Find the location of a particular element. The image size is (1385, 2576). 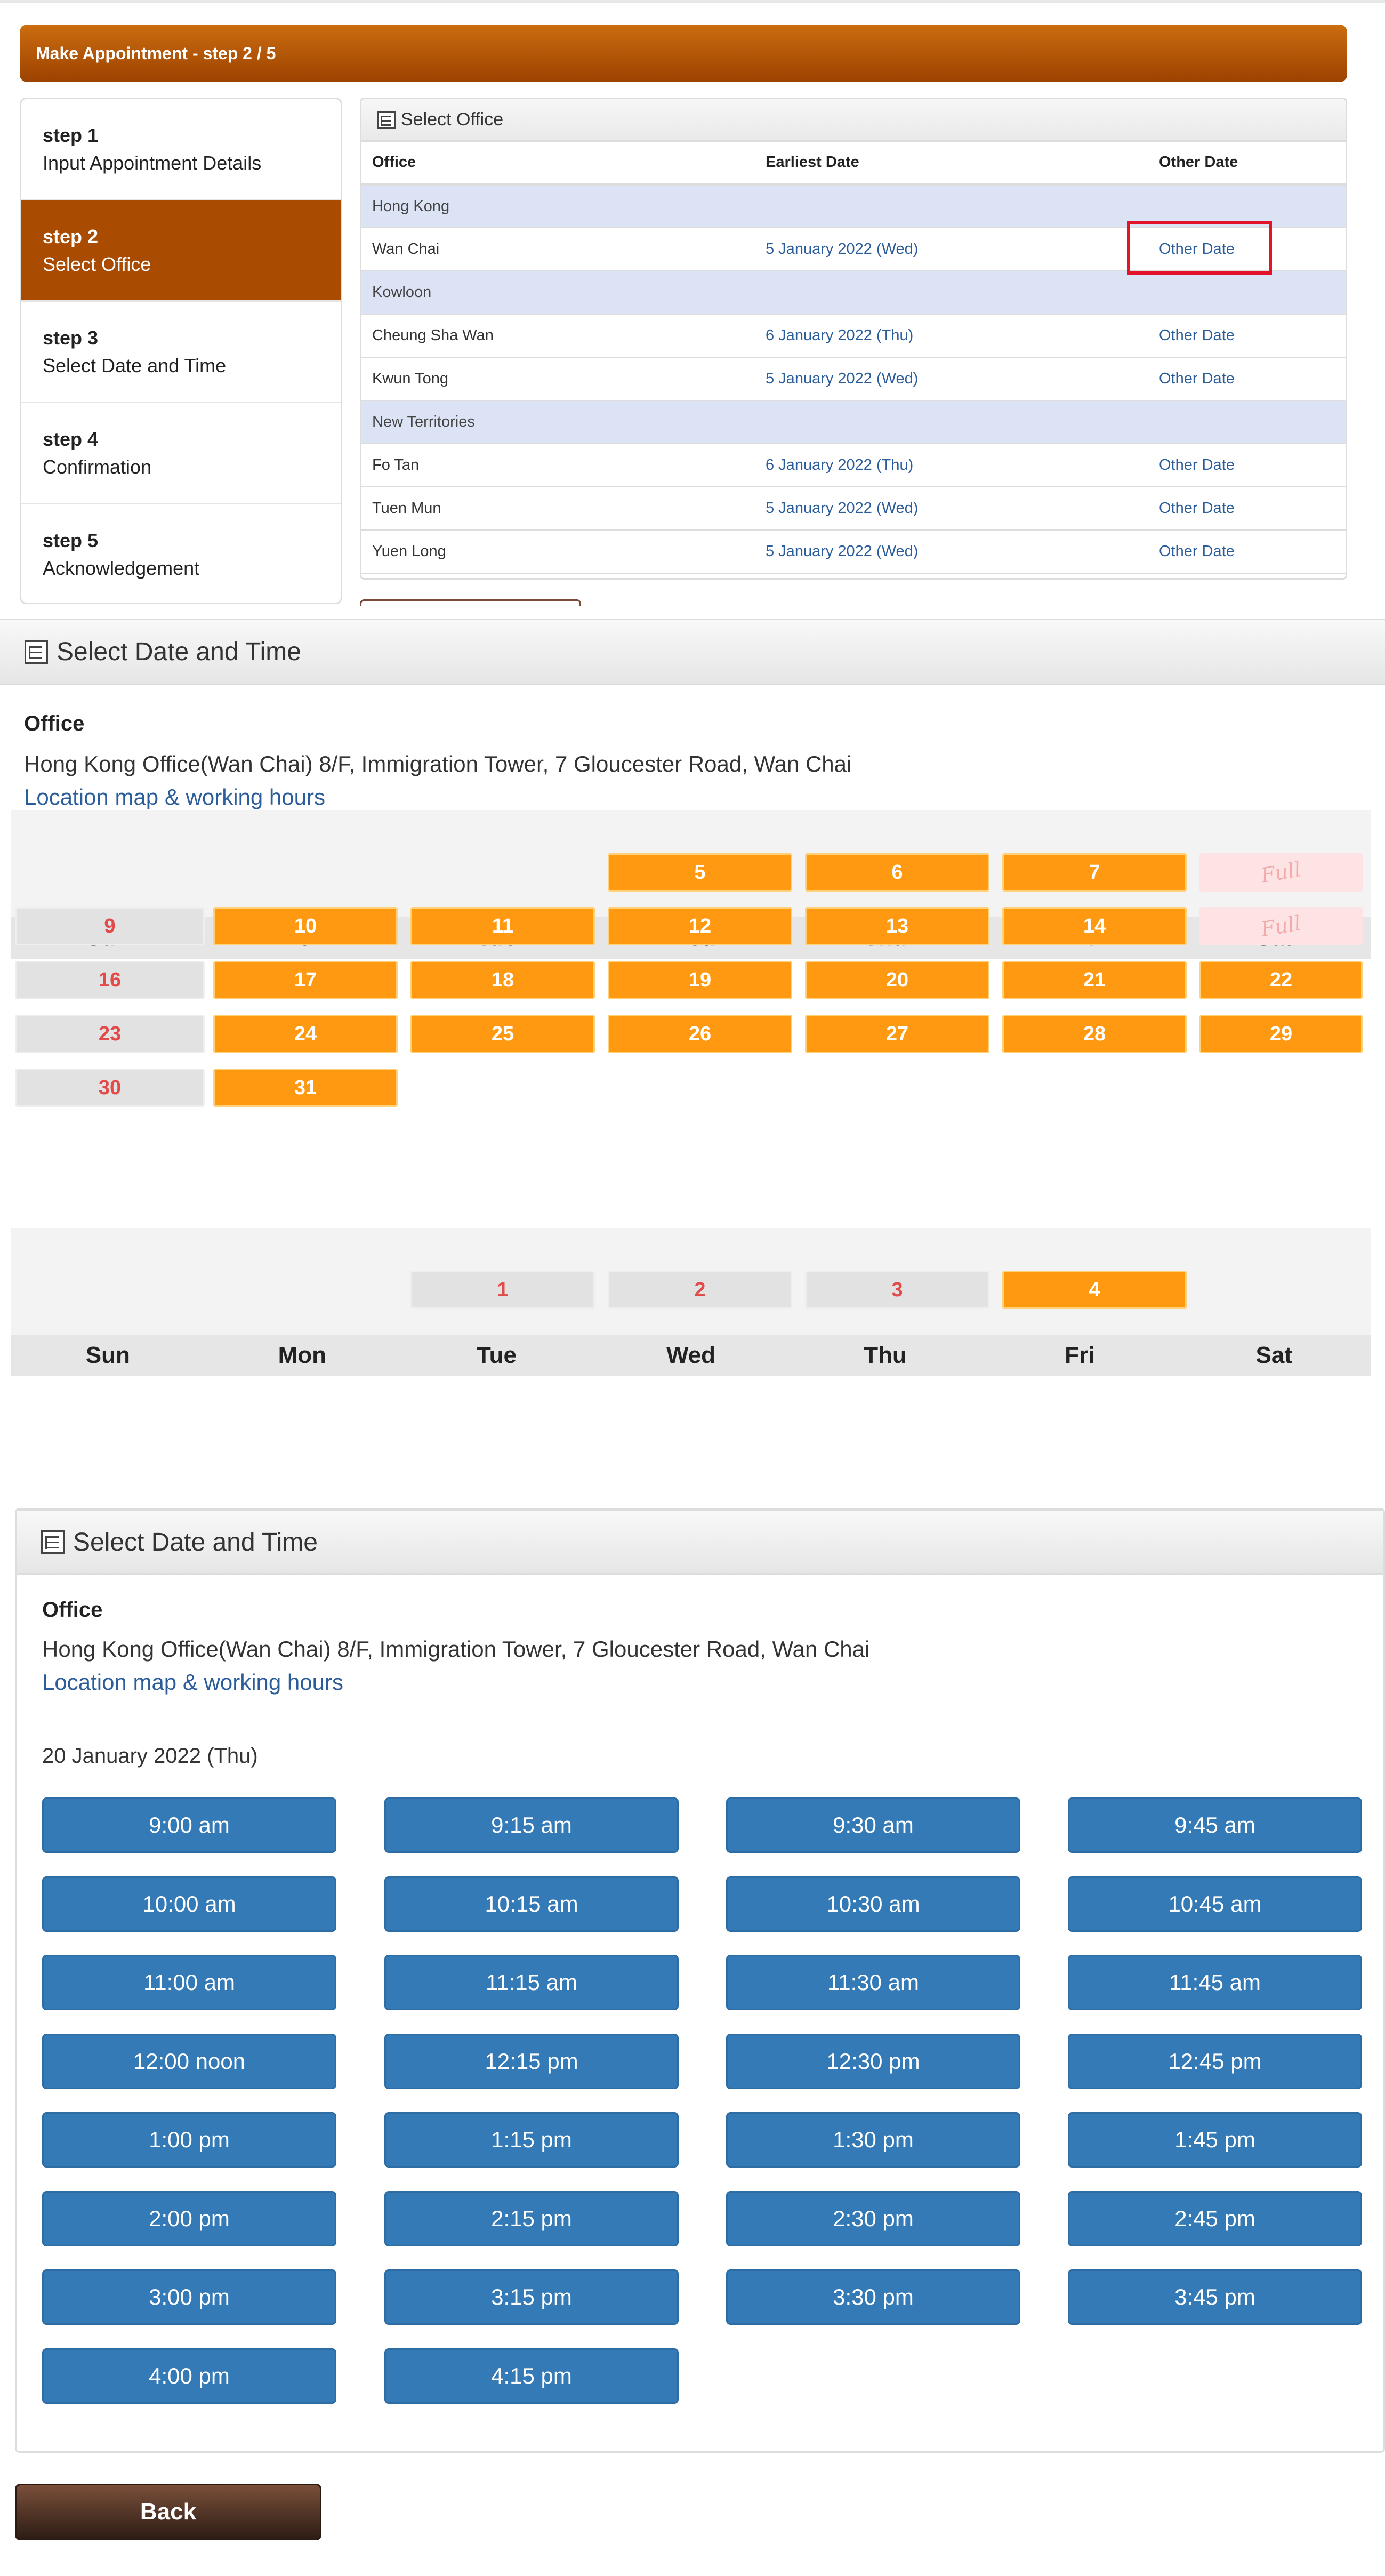

calendar-day-available: 26 is located at coordinates (700, 1034).